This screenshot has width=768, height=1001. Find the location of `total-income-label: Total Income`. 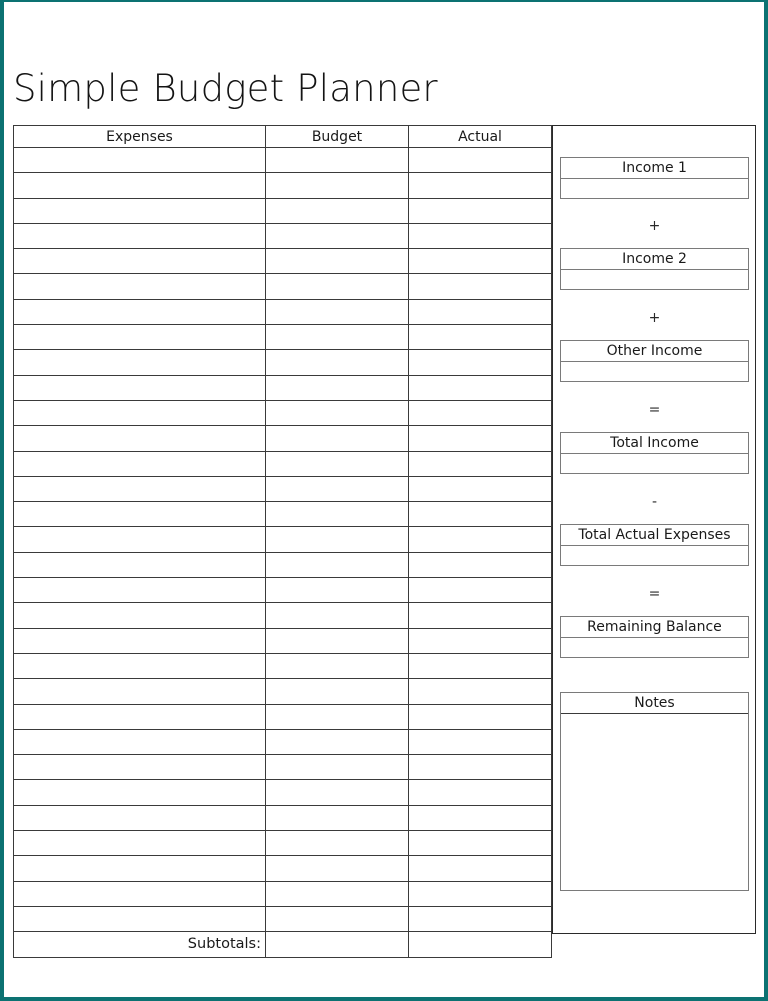

total-income-label: Total Income is located at coordinates (654, 443).